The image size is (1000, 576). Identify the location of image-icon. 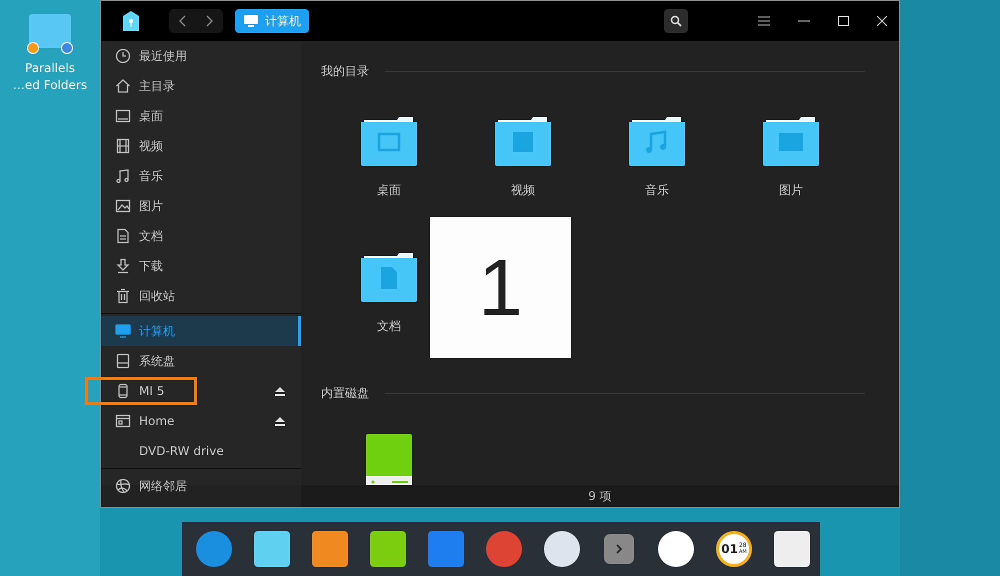
(123, 206).